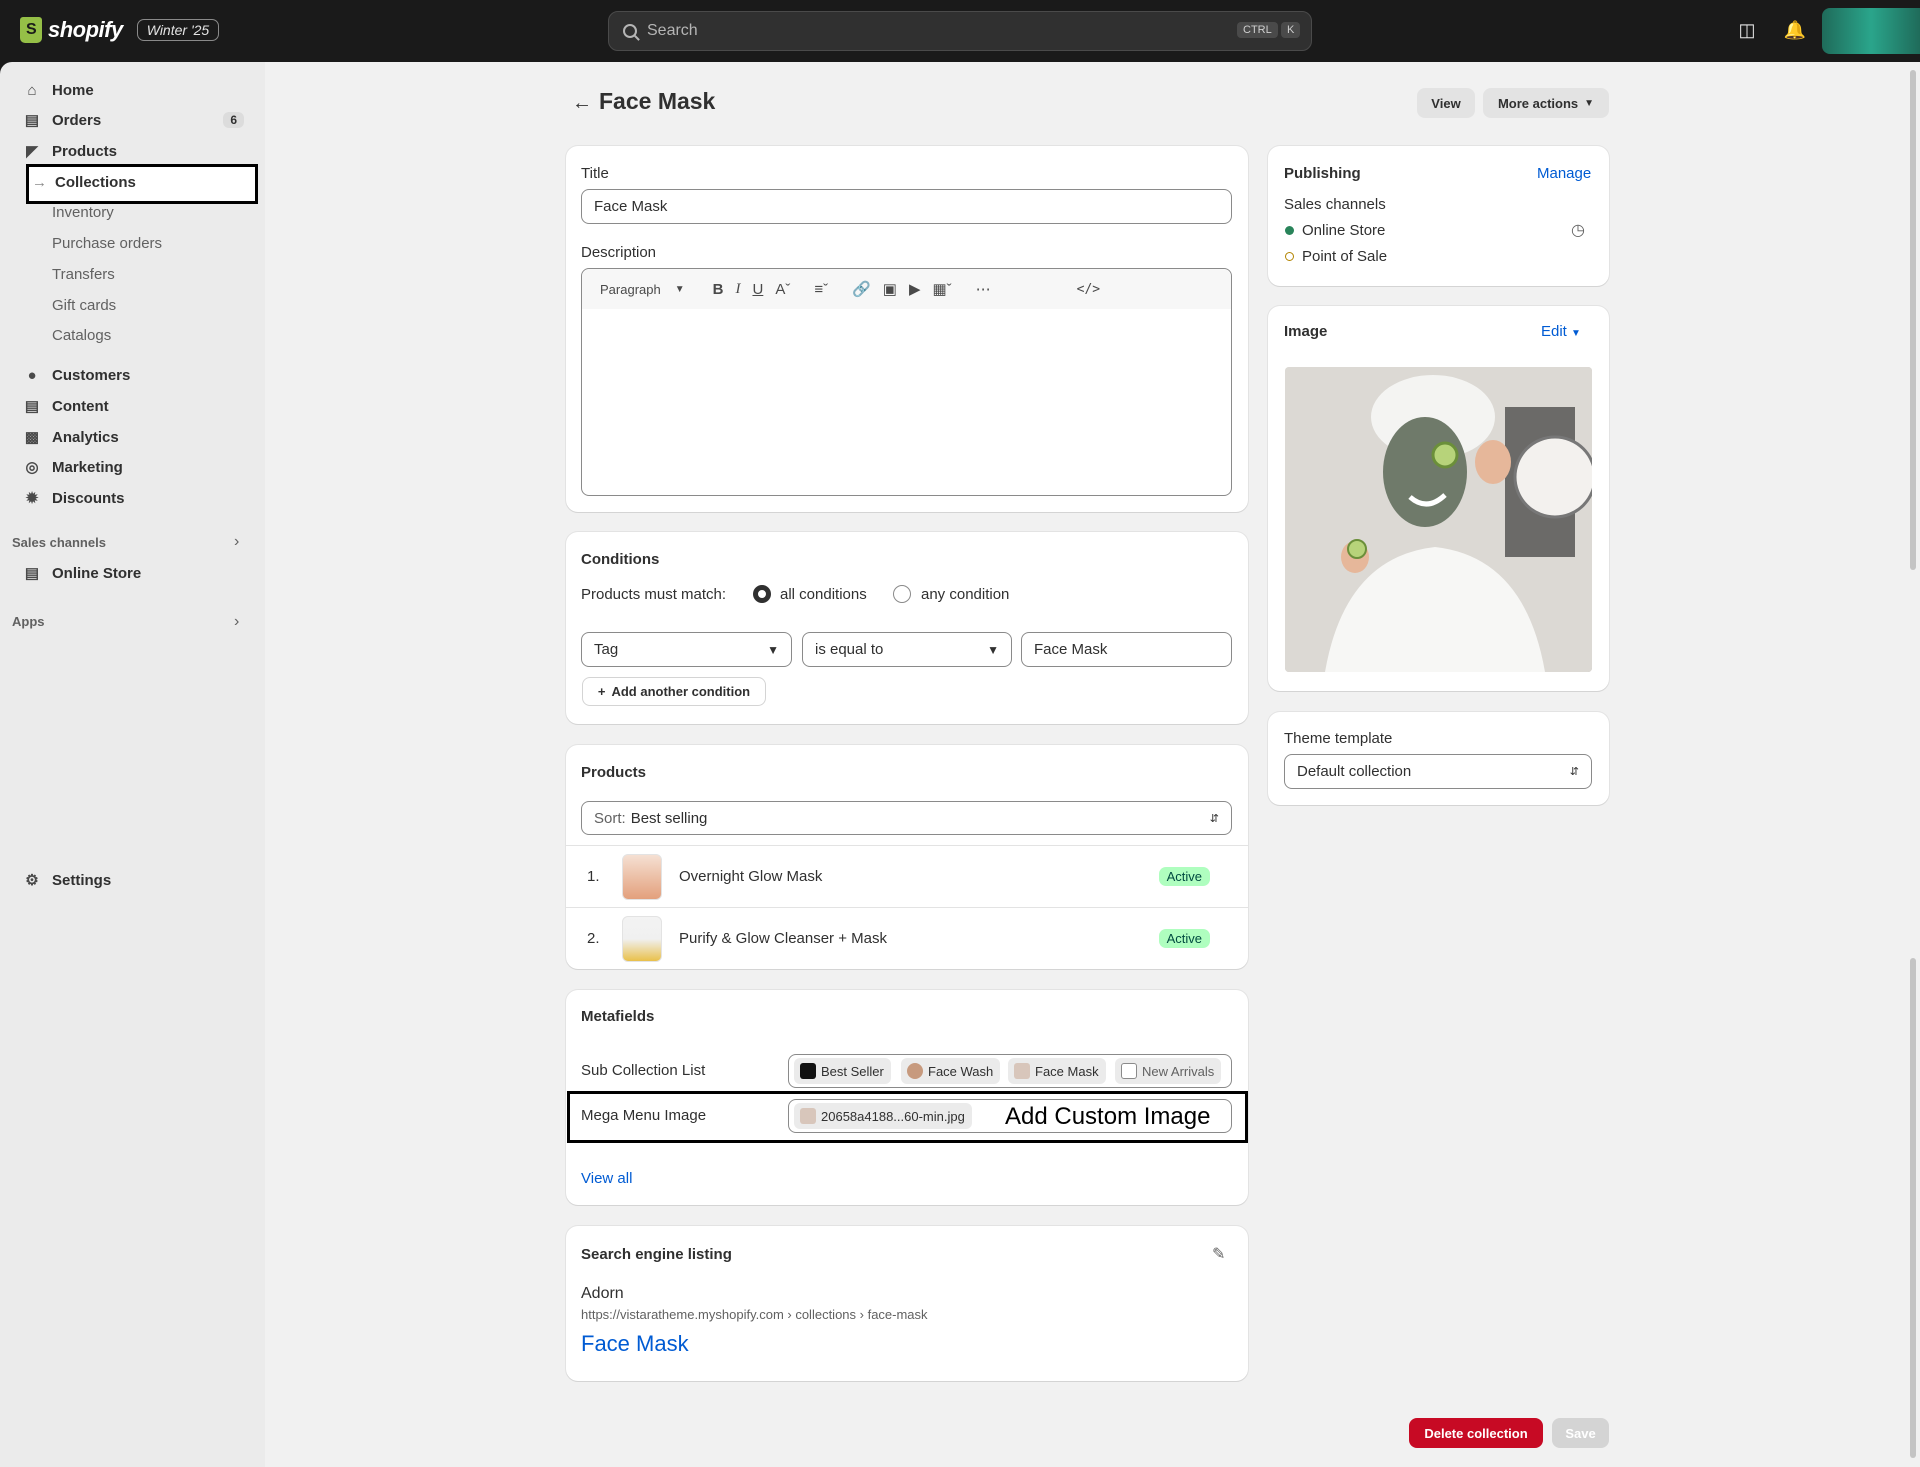 This screenshot has height=1467, width=1920. I want to click on sidebar-item-label: Online Store, so click(97, 573).